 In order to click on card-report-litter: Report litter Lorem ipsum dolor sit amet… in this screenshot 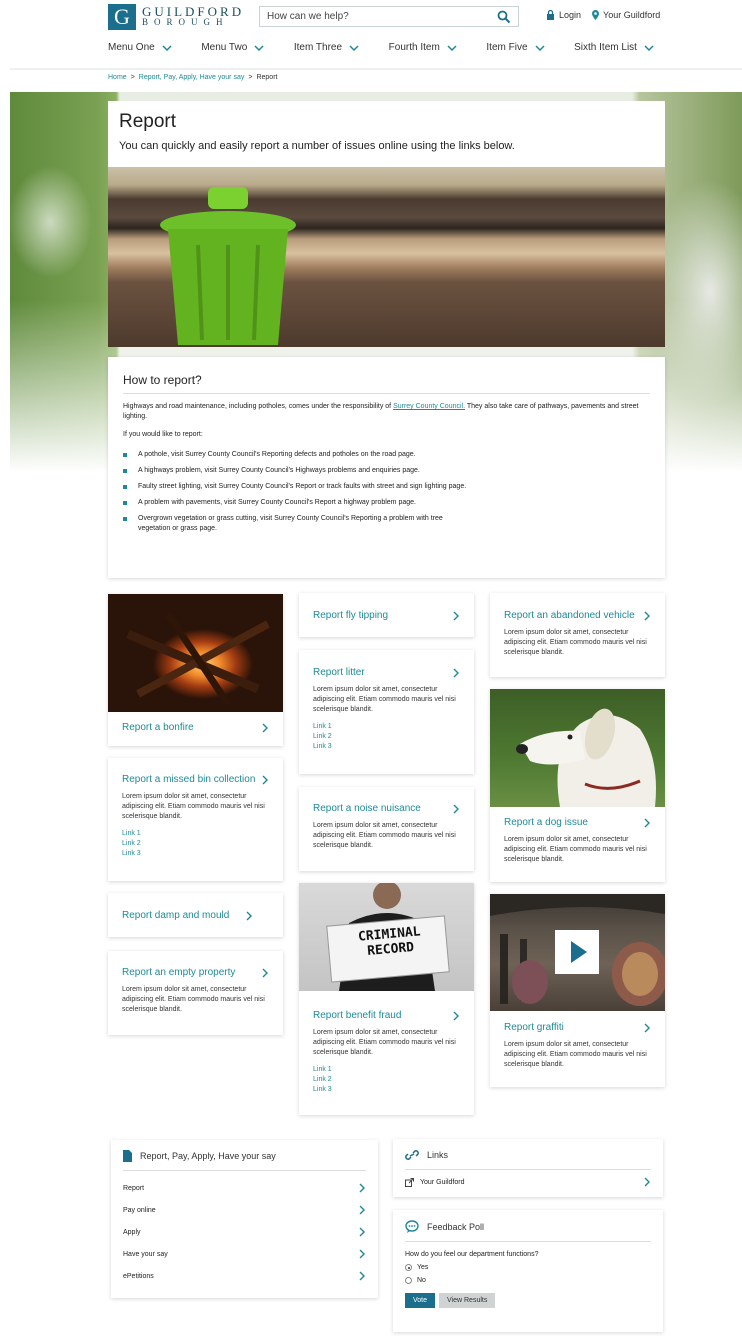, I will do `click(386, 712)`.